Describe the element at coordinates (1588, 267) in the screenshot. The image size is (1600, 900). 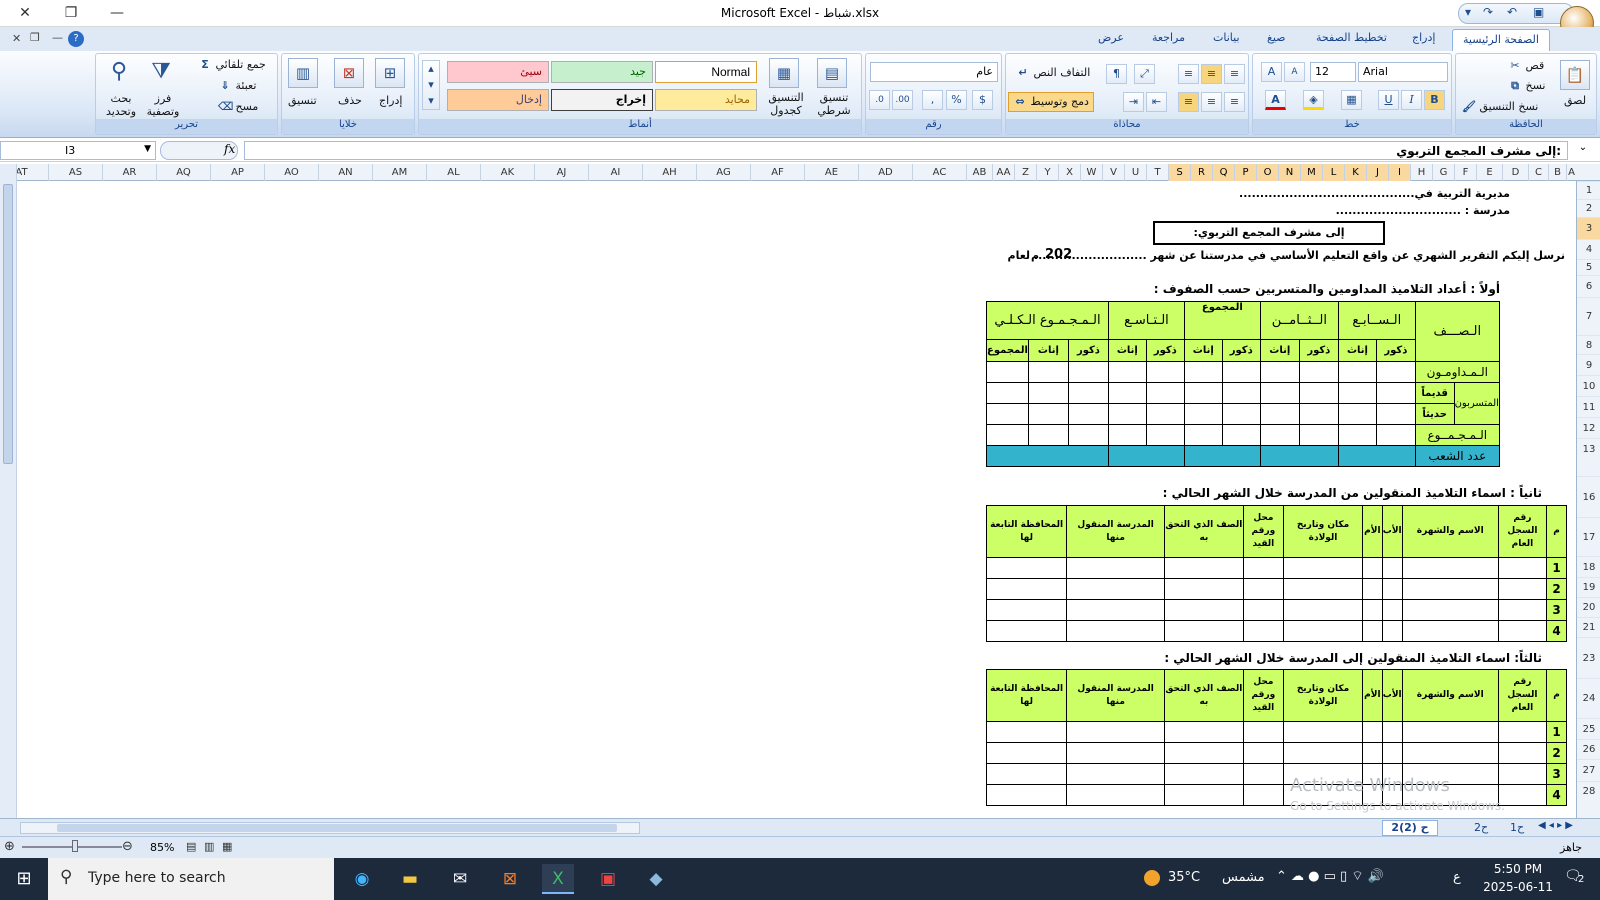
I see `row-header-cell: 5` at that location.